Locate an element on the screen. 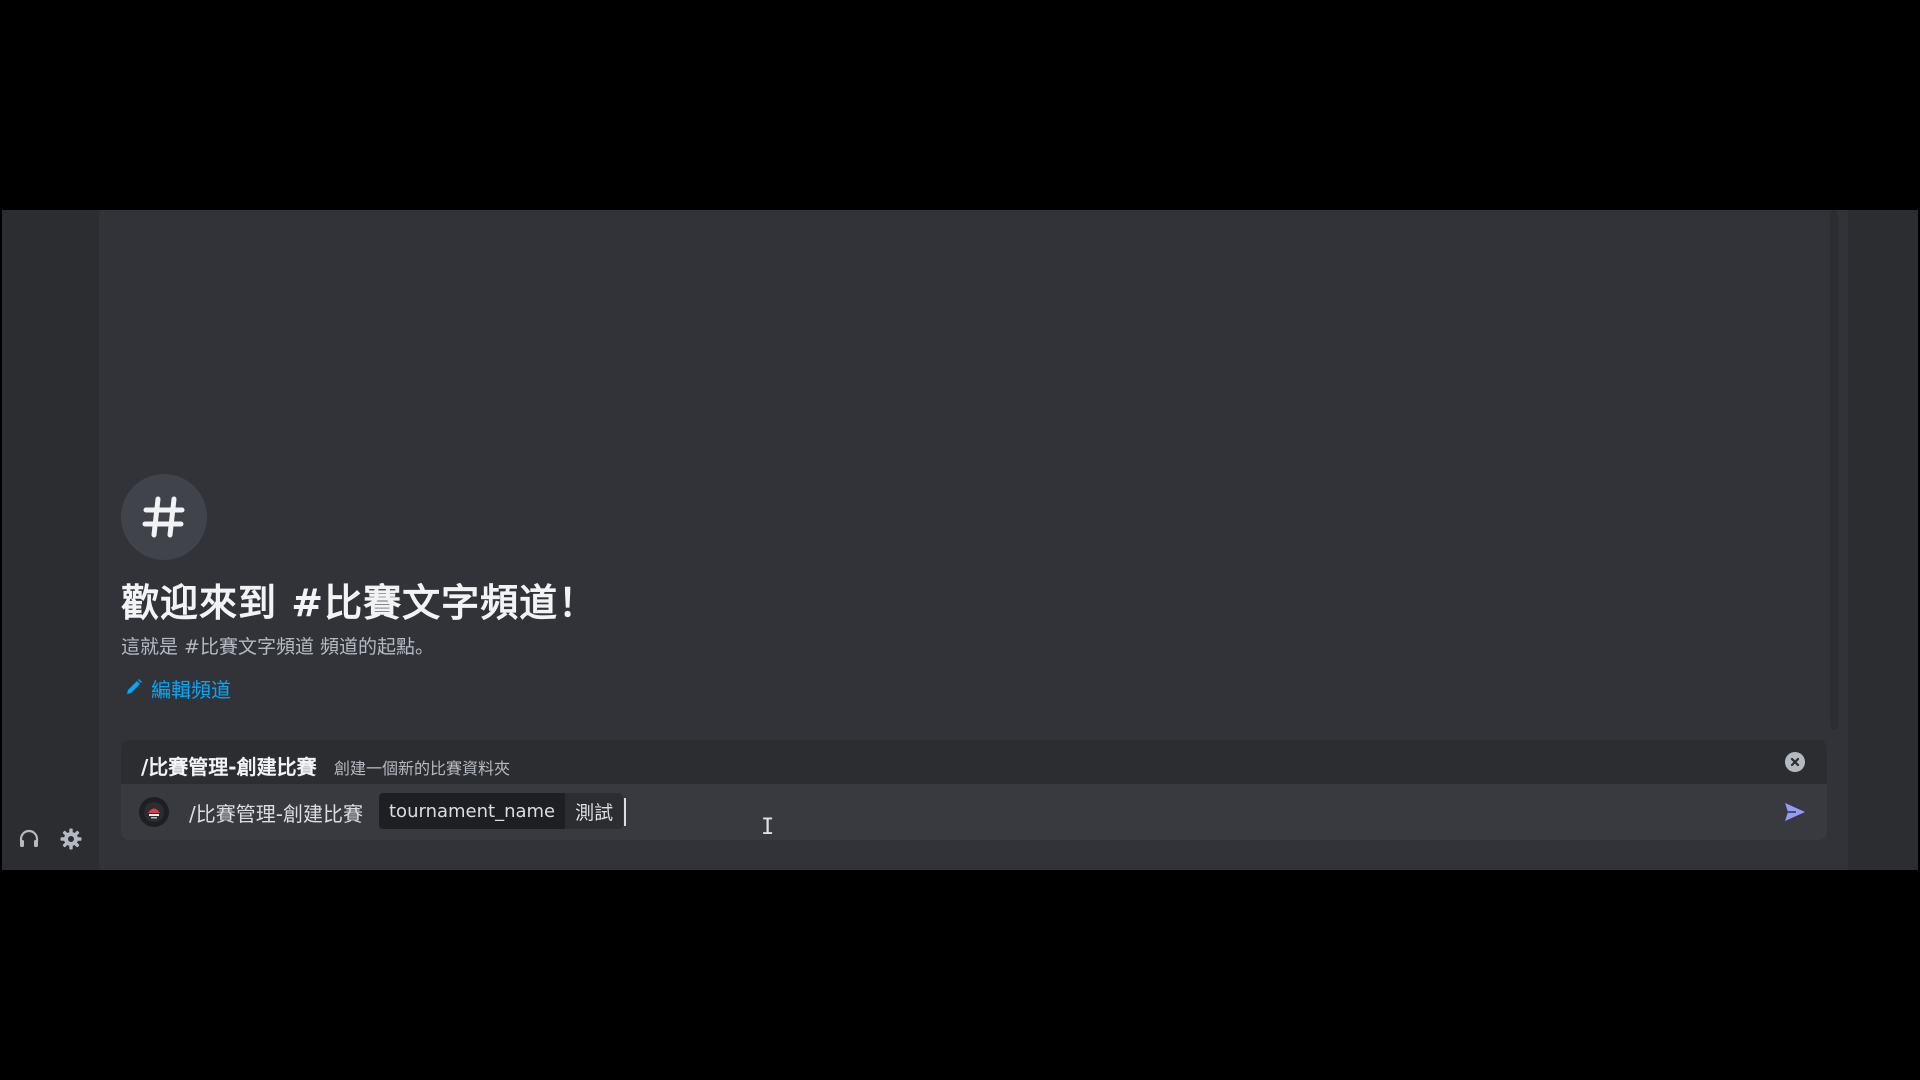  text-caret is located at coordinates (625, 812).